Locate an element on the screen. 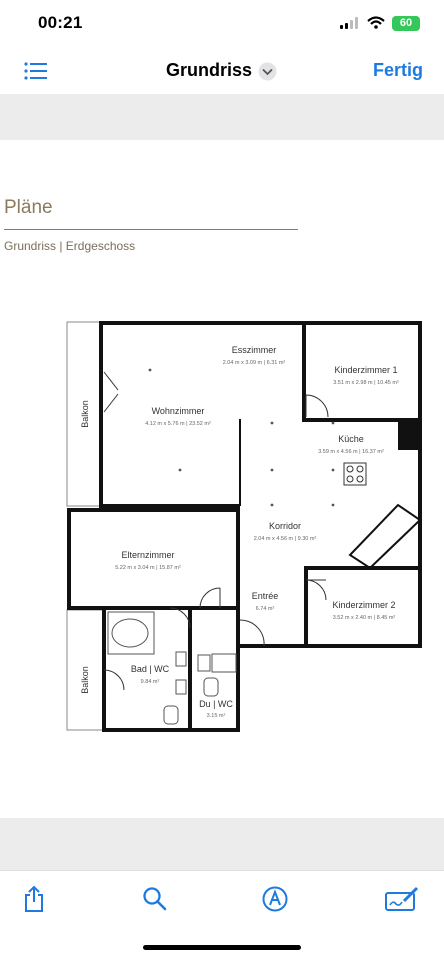 Image resolution: width=444 pixels, height=961 pixels. kitchen-column is located at coordinates (409, 436).